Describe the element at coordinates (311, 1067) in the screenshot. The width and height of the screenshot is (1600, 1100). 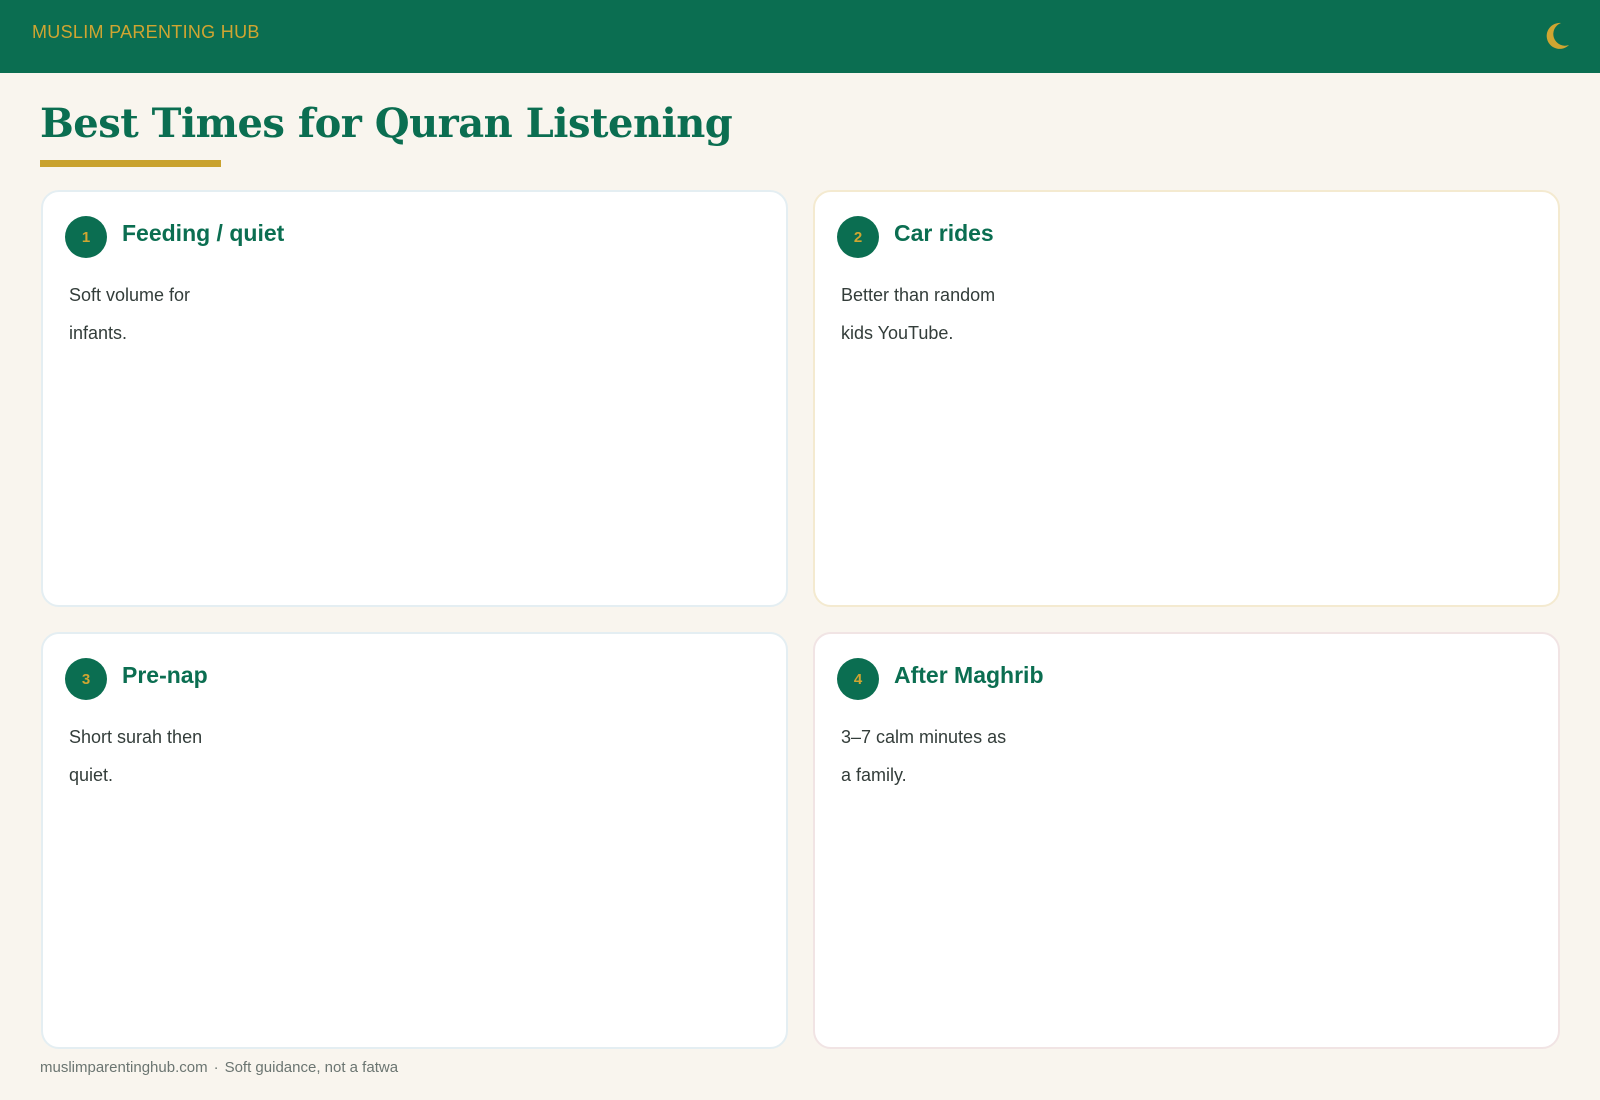
I see `footer-note: Soft guidance, not a fatwa` at that location.